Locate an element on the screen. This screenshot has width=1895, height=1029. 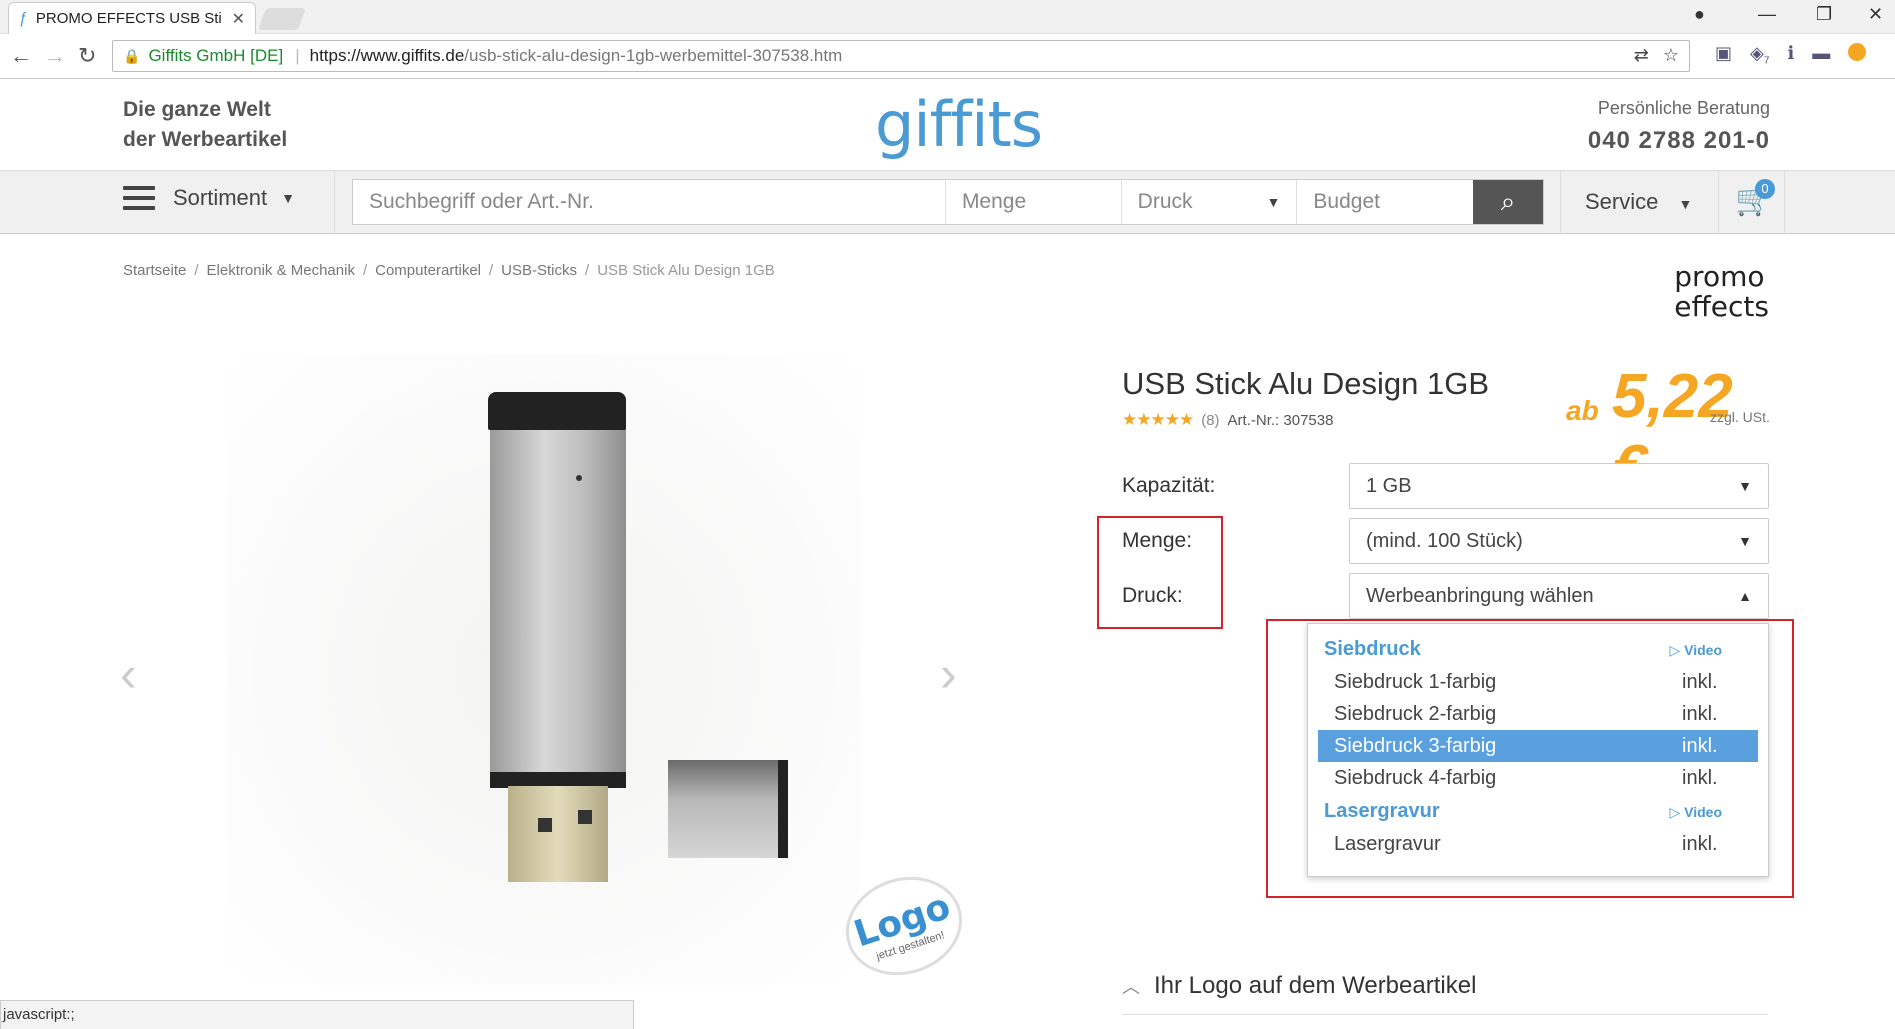
search-button: ⌕ is located at coordinates (1508, 202).